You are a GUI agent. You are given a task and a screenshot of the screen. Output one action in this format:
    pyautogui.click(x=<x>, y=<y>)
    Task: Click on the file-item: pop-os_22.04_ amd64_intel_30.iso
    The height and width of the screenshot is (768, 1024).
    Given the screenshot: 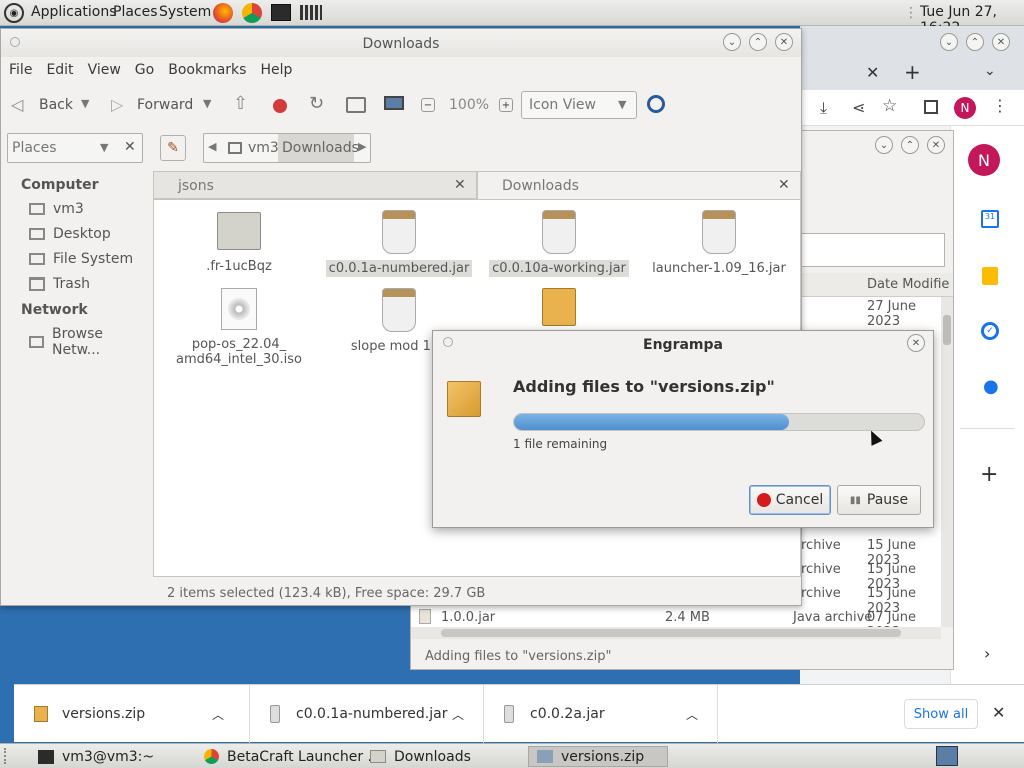 What is the action you would take?
    pyautogui.click(x=239, y=328)
    